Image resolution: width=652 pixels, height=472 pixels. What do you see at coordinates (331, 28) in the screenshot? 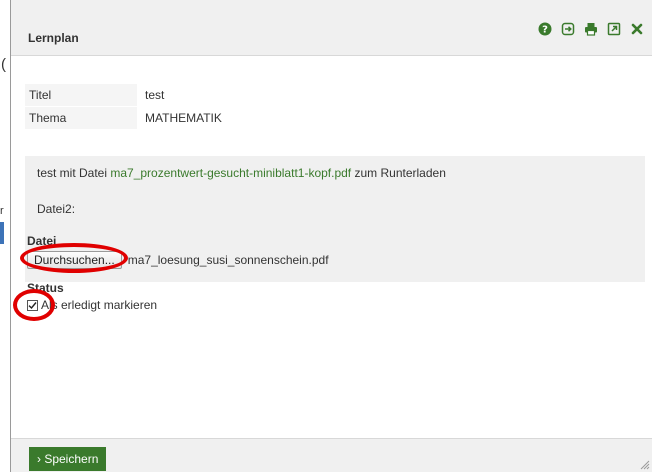
I see `dialog-titlebar: Lernplan ?` at bounding box center [331, 28].